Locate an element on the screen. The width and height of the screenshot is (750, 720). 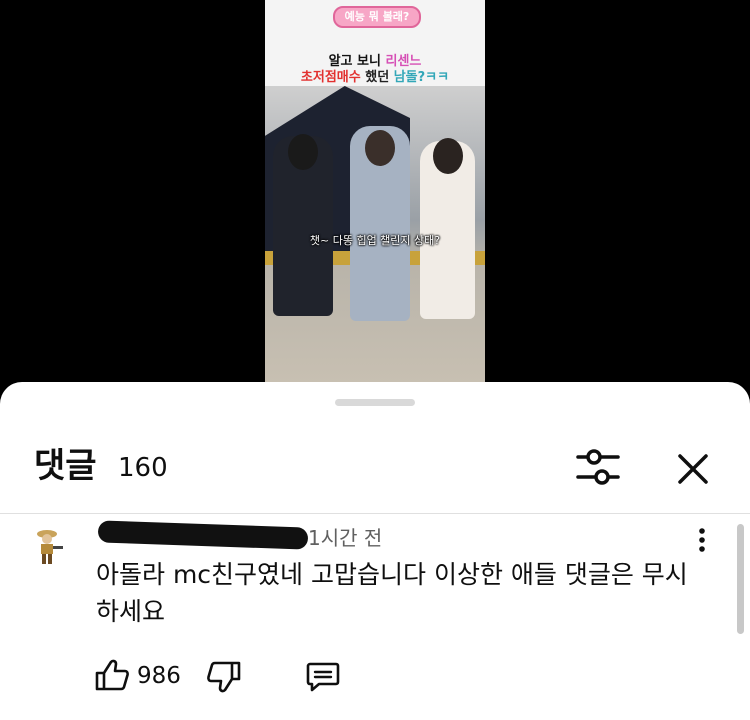
scrollbar is located at coordinates (740, 579).